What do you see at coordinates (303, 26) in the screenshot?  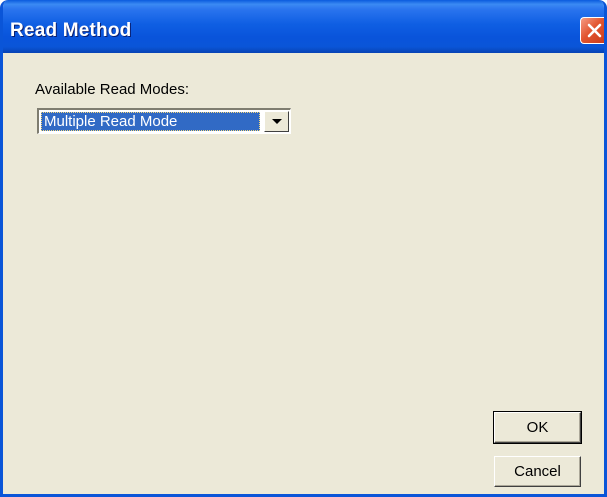 I see `title-bar: Read Method` at bounding box center [303, 26].